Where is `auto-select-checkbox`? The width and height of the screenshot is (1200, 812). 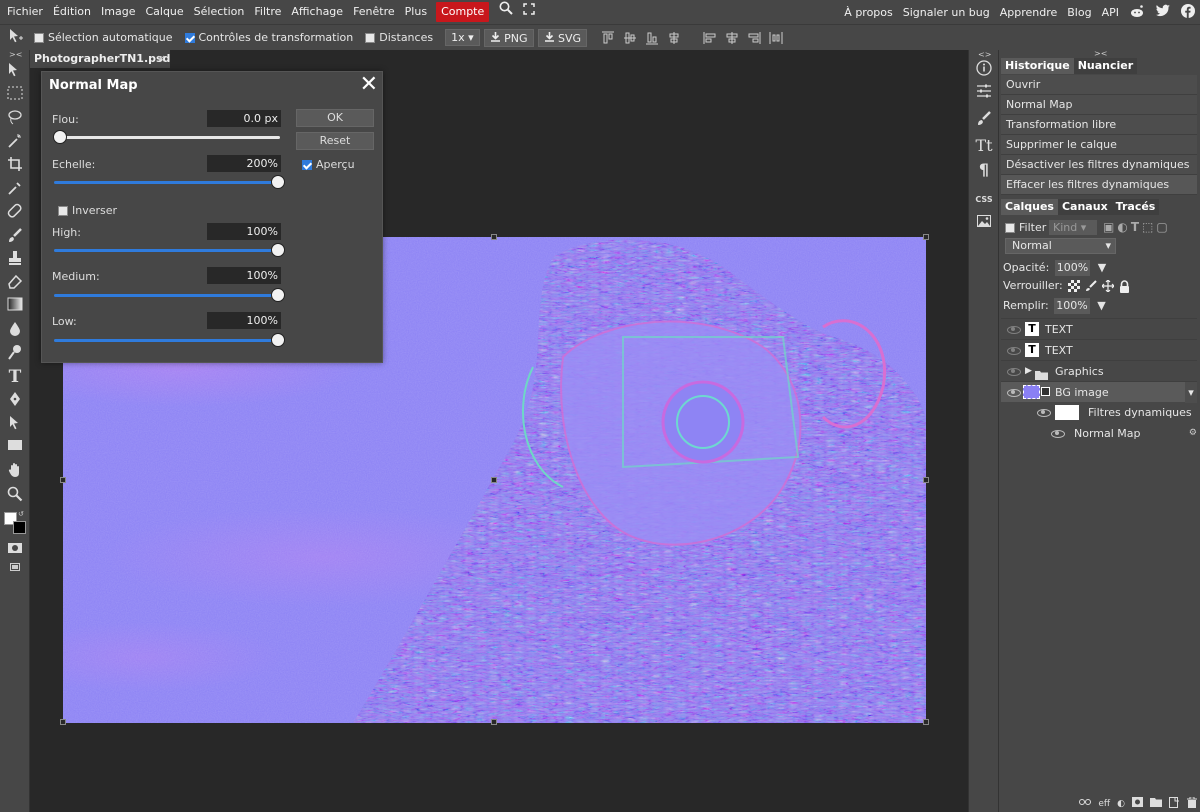
auto-select-checkbox is located at coordinates (39, 37).